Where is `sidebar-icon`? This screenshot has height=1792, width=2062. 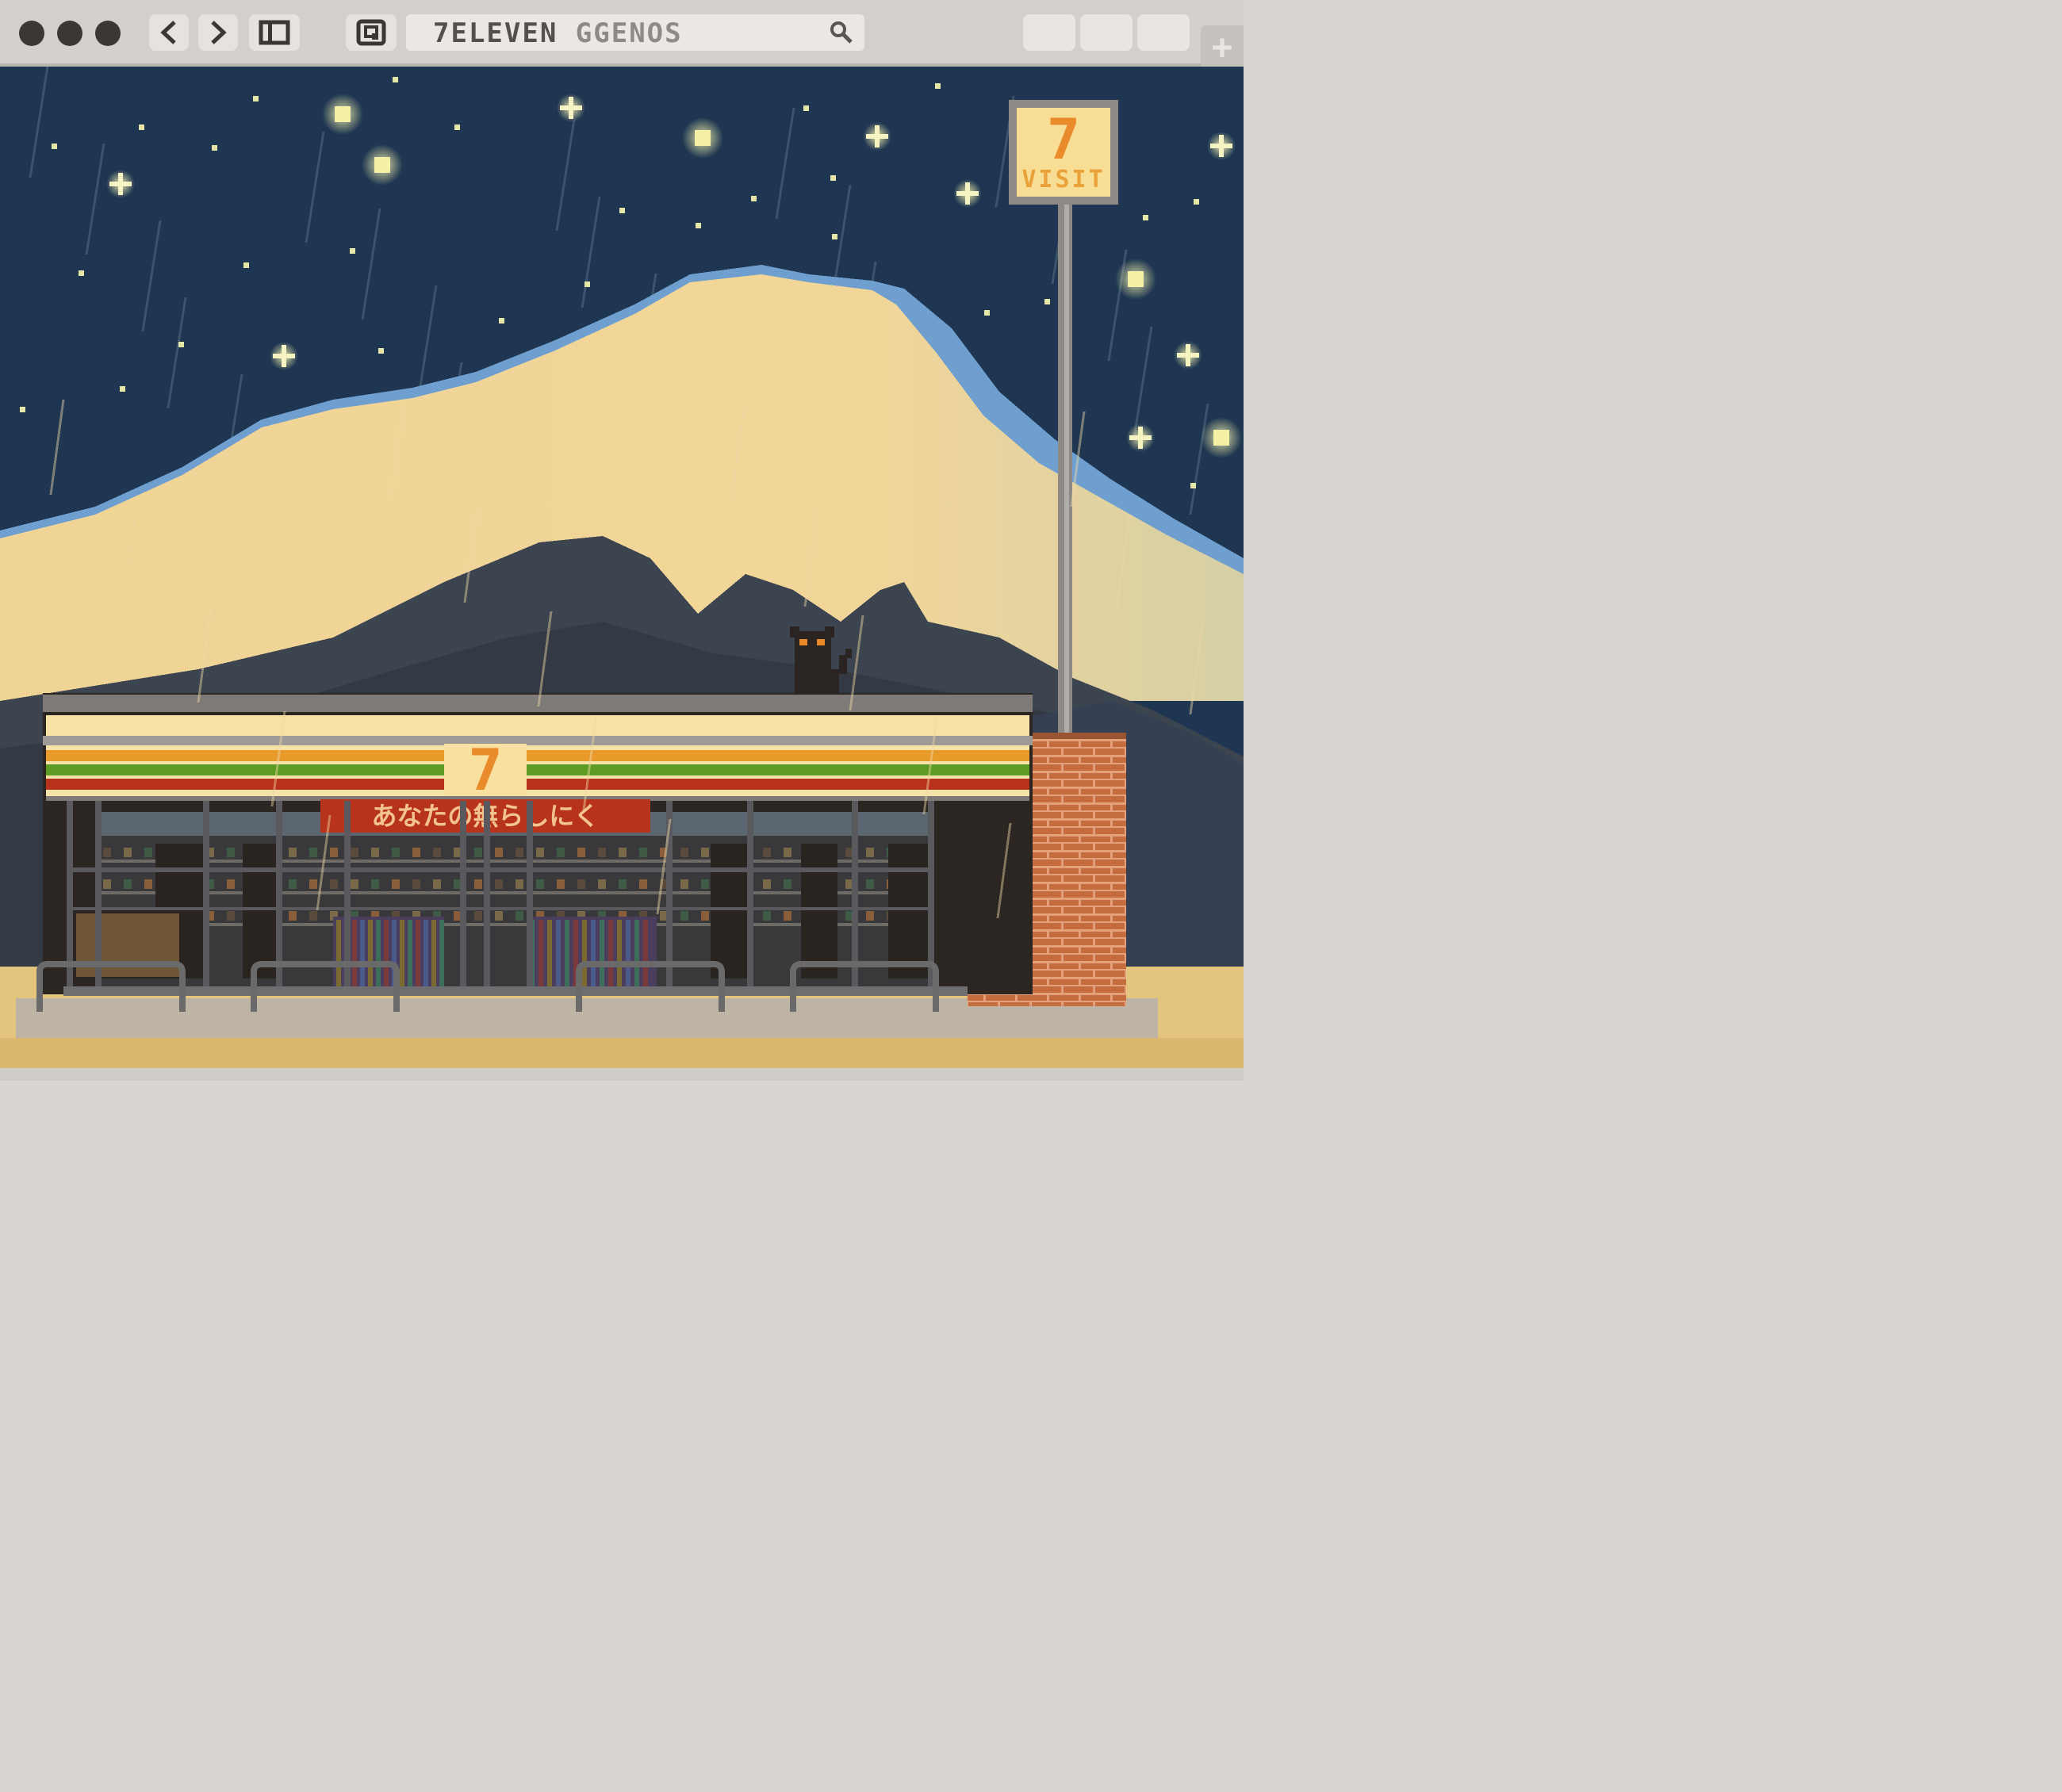
sidebar-icon is located at coordinates (274, 32).